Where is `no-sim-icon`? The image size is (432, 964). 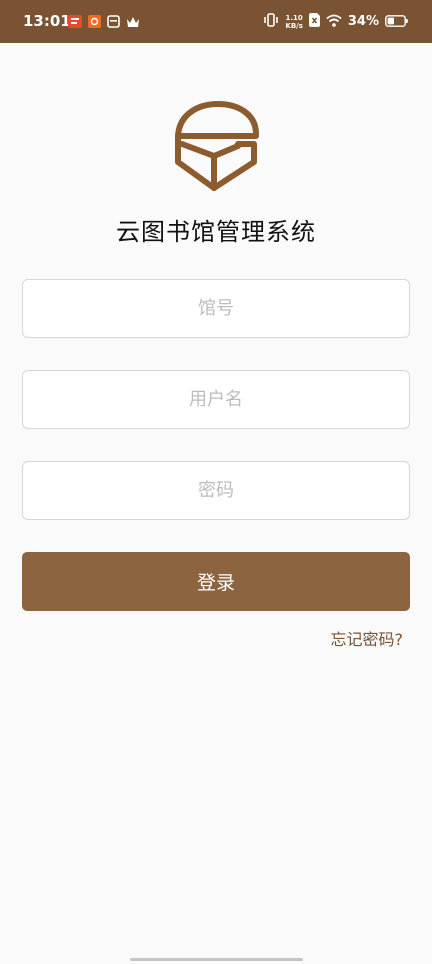 no-sim-icon is located at coordinates (314, 21).